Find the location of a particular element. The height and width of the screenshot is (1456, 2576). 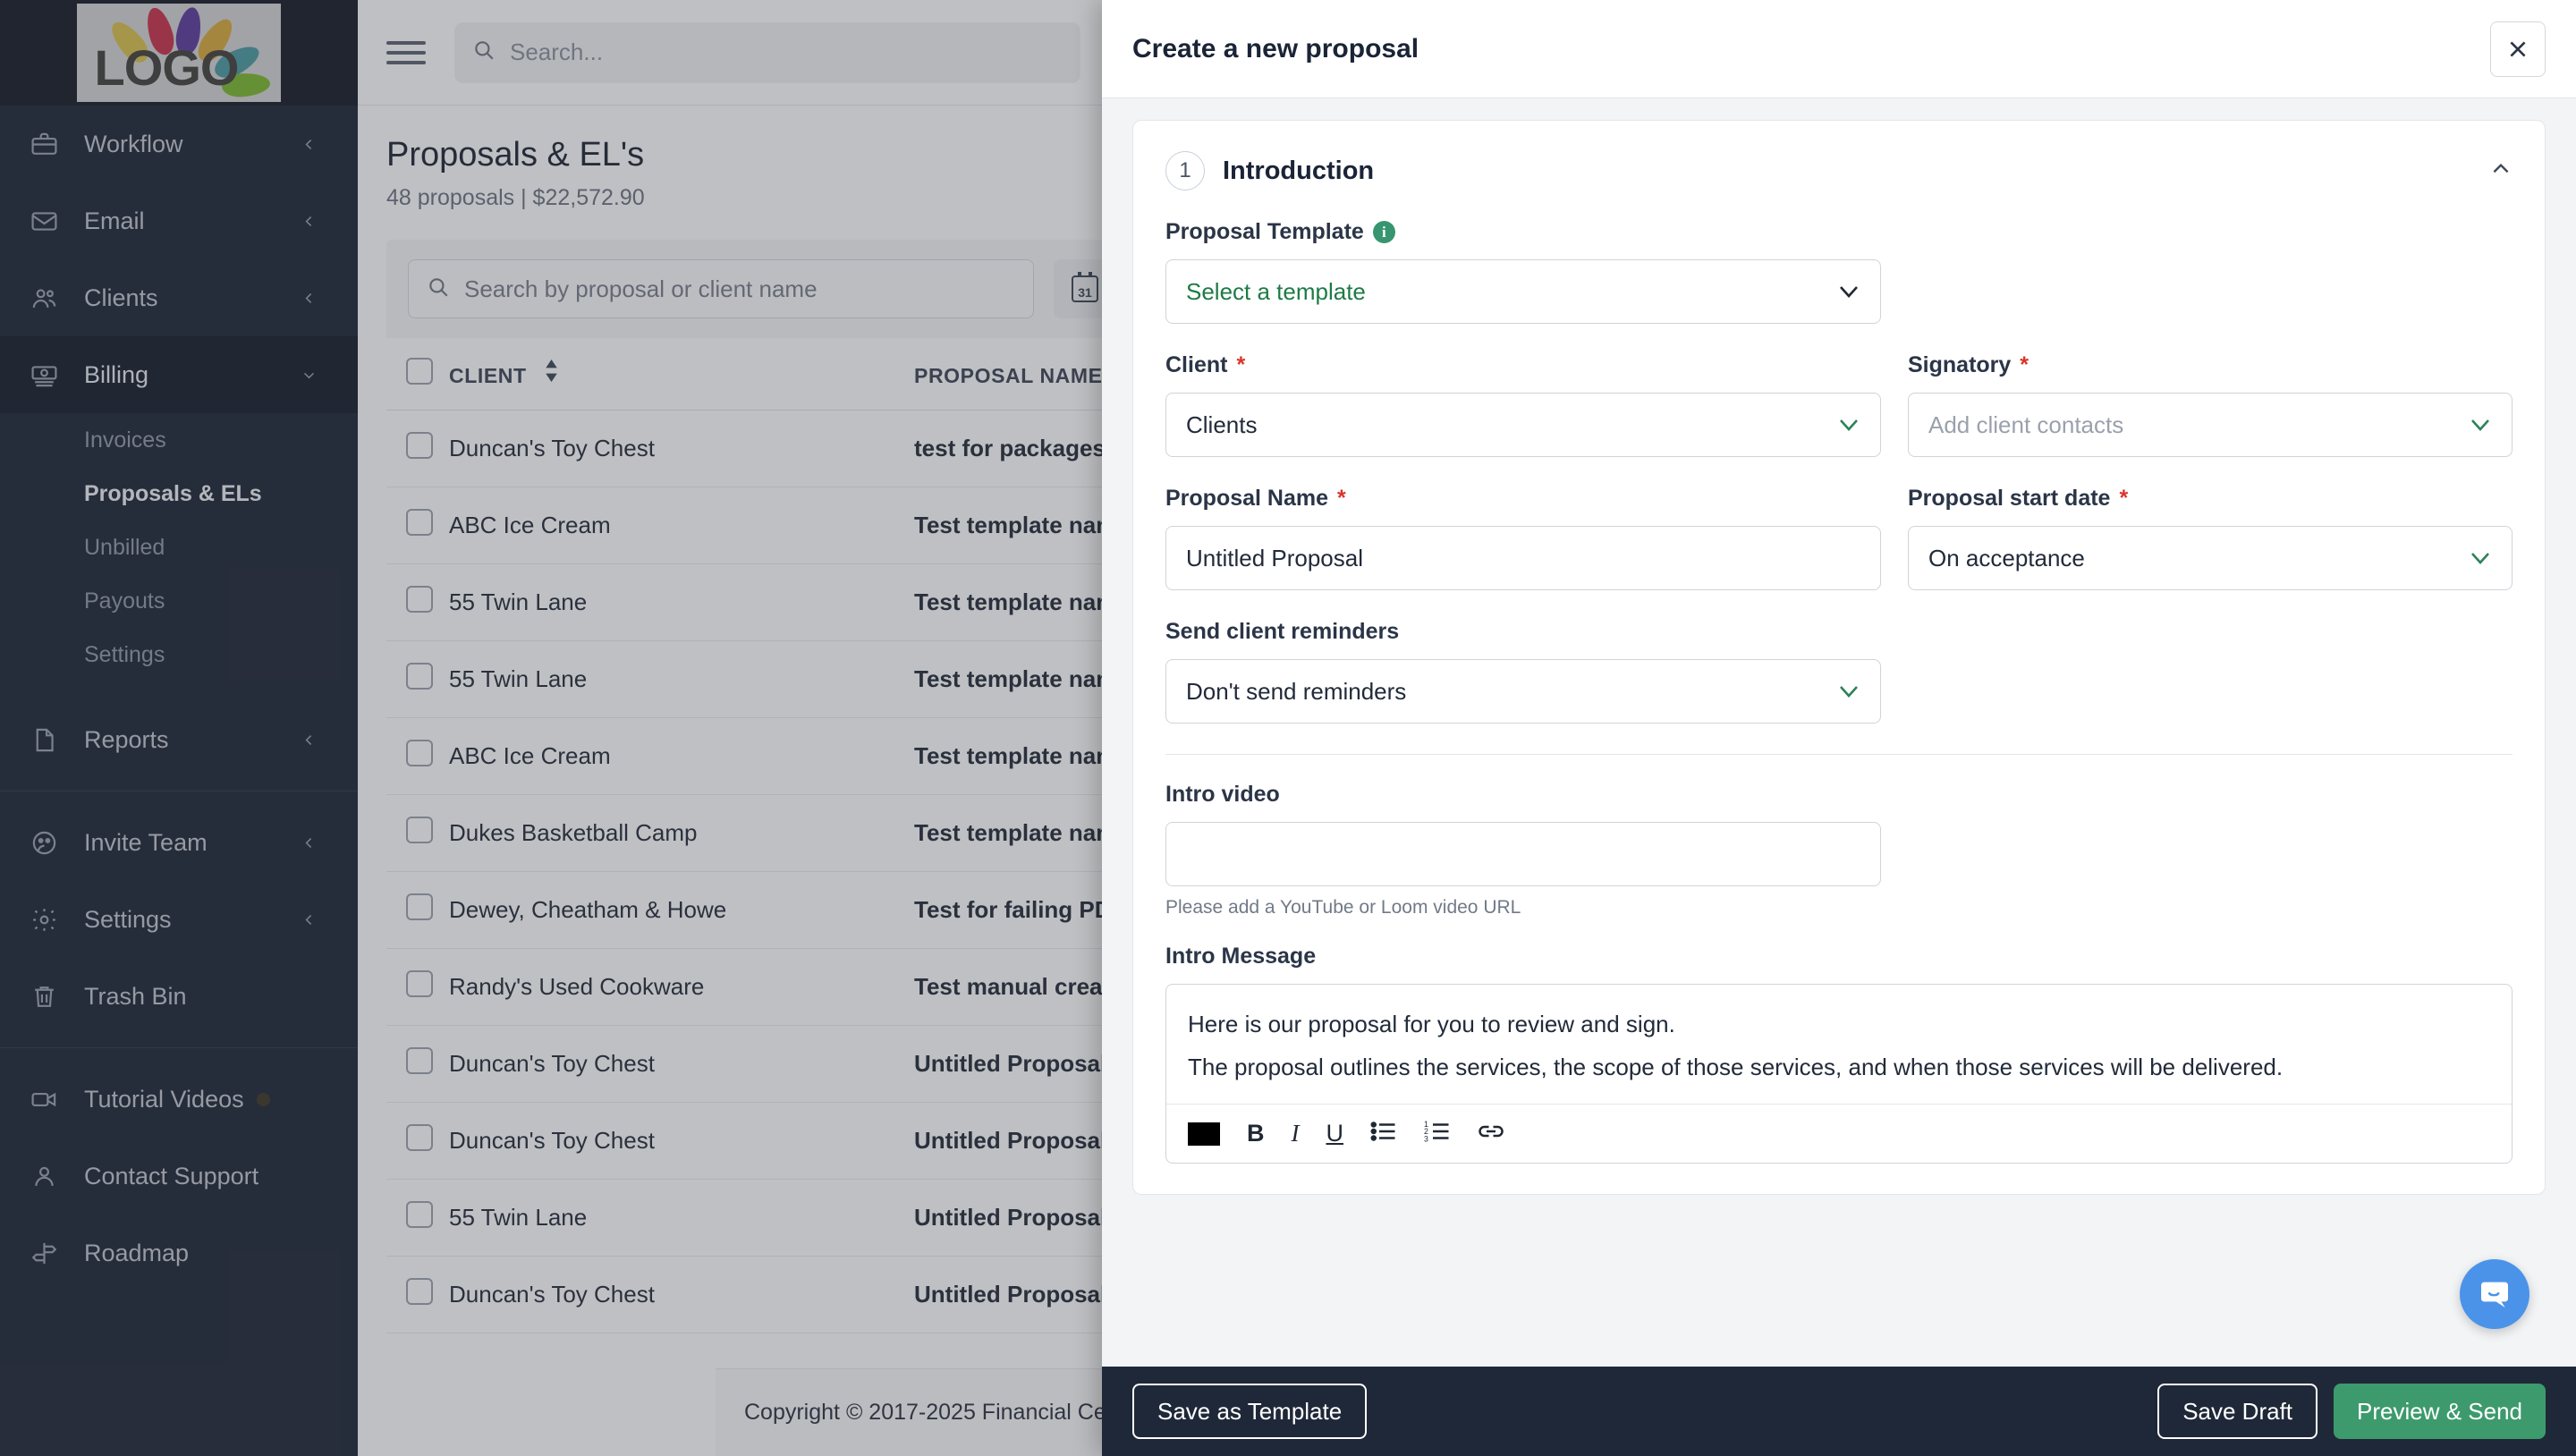

intro-message-label-text: Intro Message is located at coordinates (1241, 956).